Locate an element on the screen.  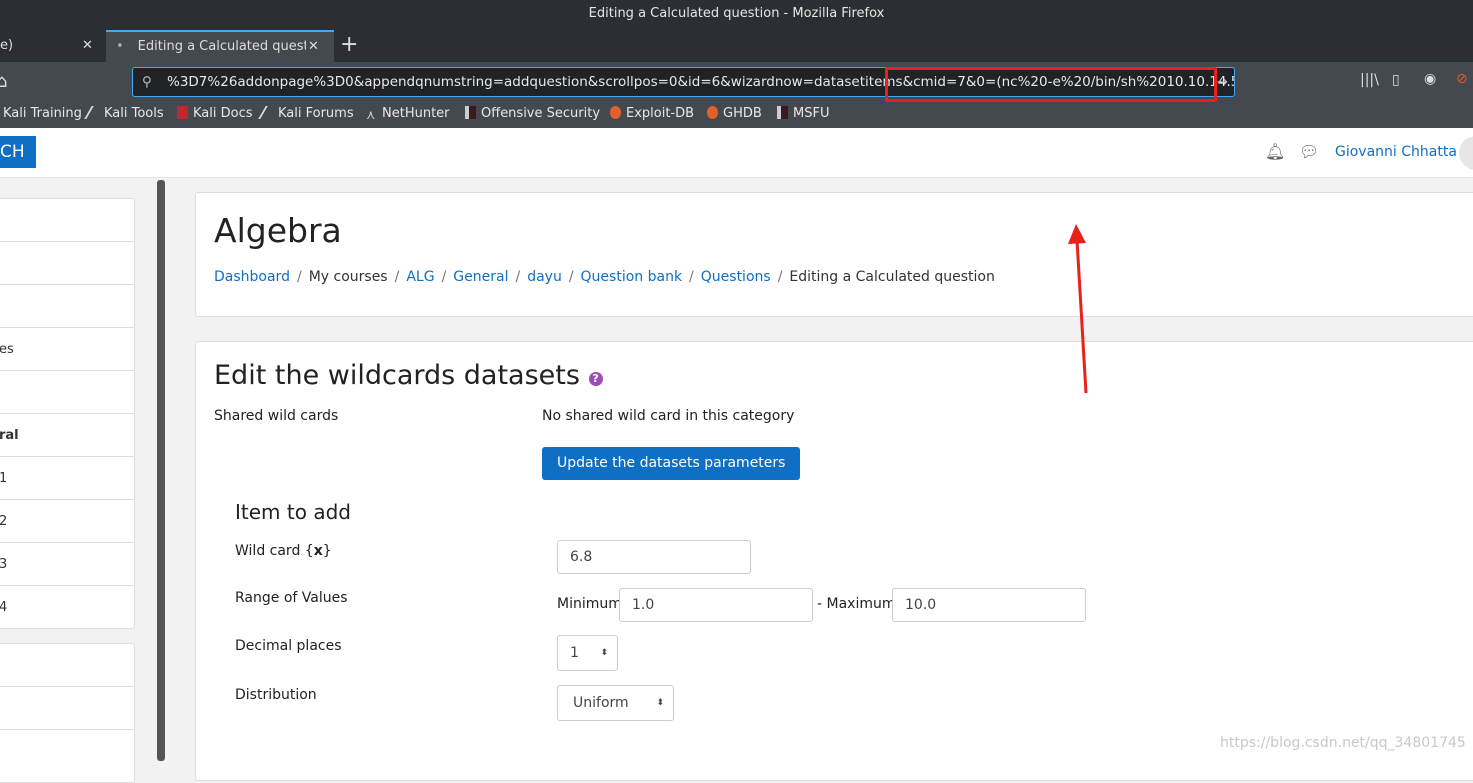
annotation-arrow-head is located at coordinates (1077, 234).